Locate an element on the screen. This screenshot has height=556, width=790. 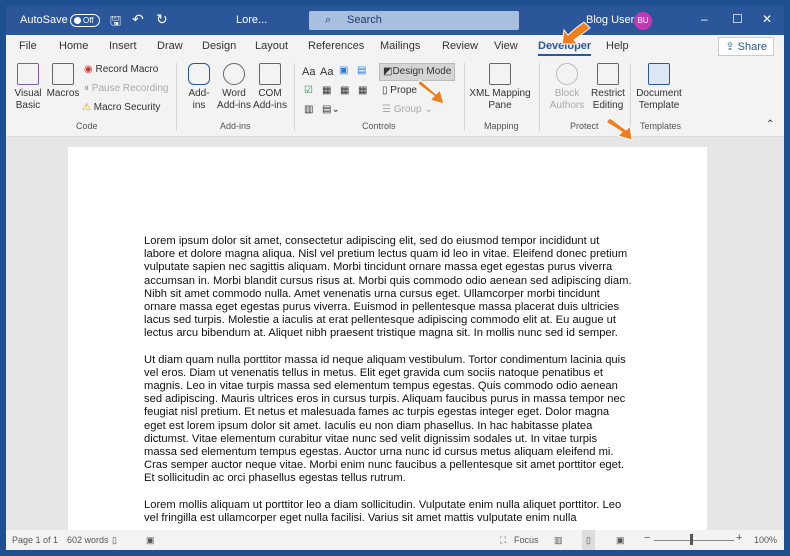
arrow-design-mode-icon is located at coordinates (431, 92).